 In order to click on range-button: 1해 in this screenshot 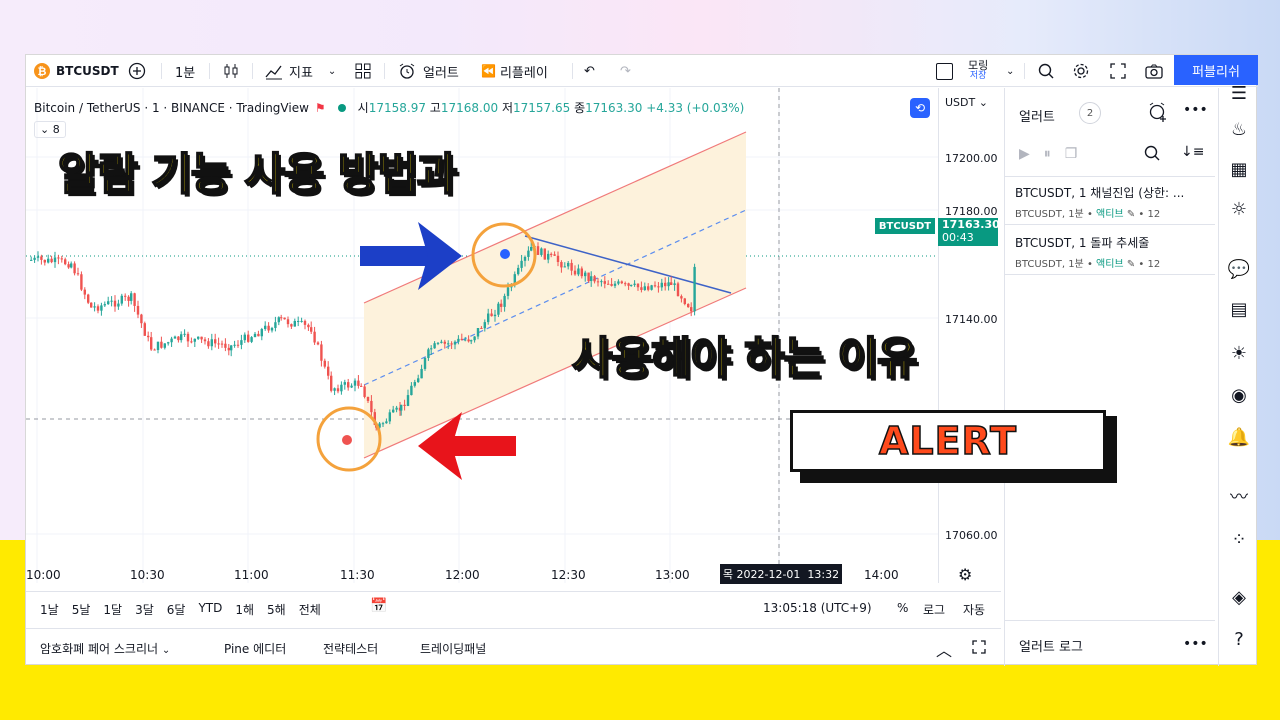, I will do `click(244, 609)`.